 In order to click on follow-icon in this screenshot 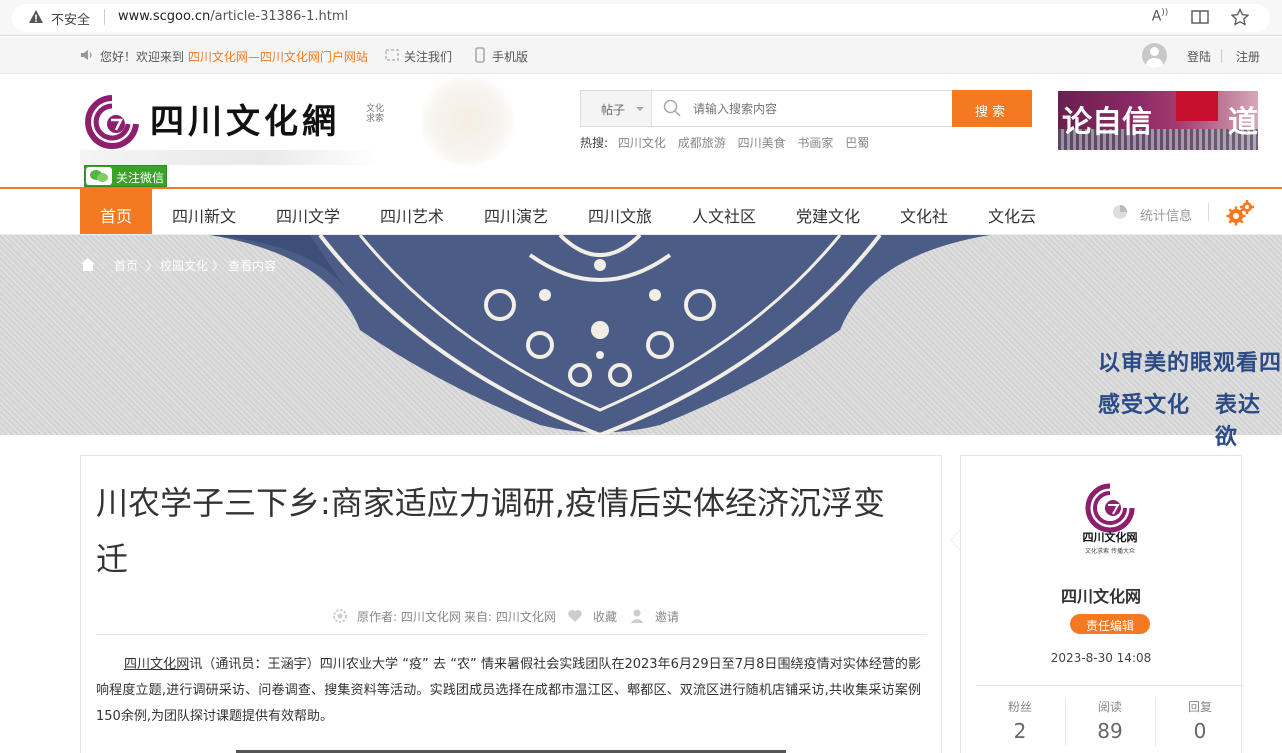, I will do `click(392, 55)`.